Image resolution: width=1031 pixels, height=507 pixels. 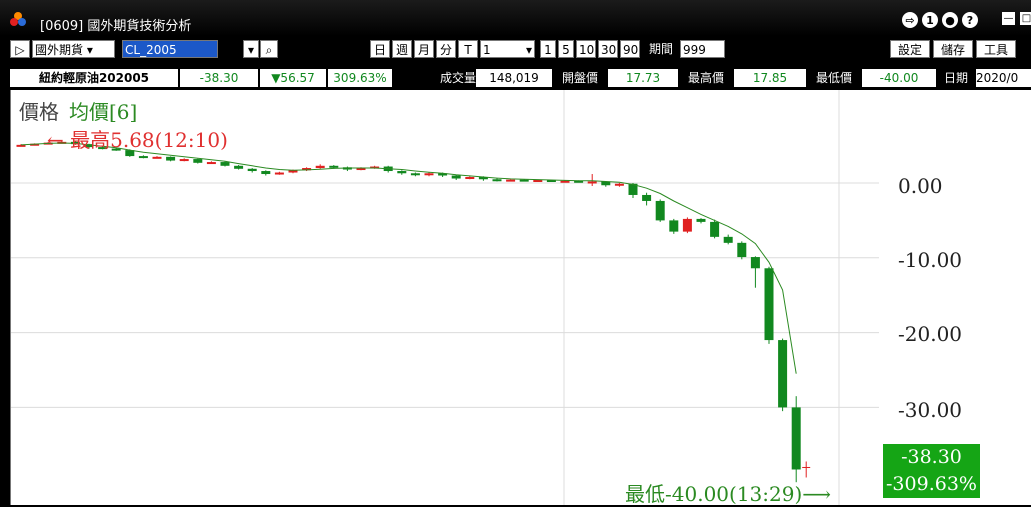 I want to click on symbol-input: CL_2005, so click(x=170, y=49).